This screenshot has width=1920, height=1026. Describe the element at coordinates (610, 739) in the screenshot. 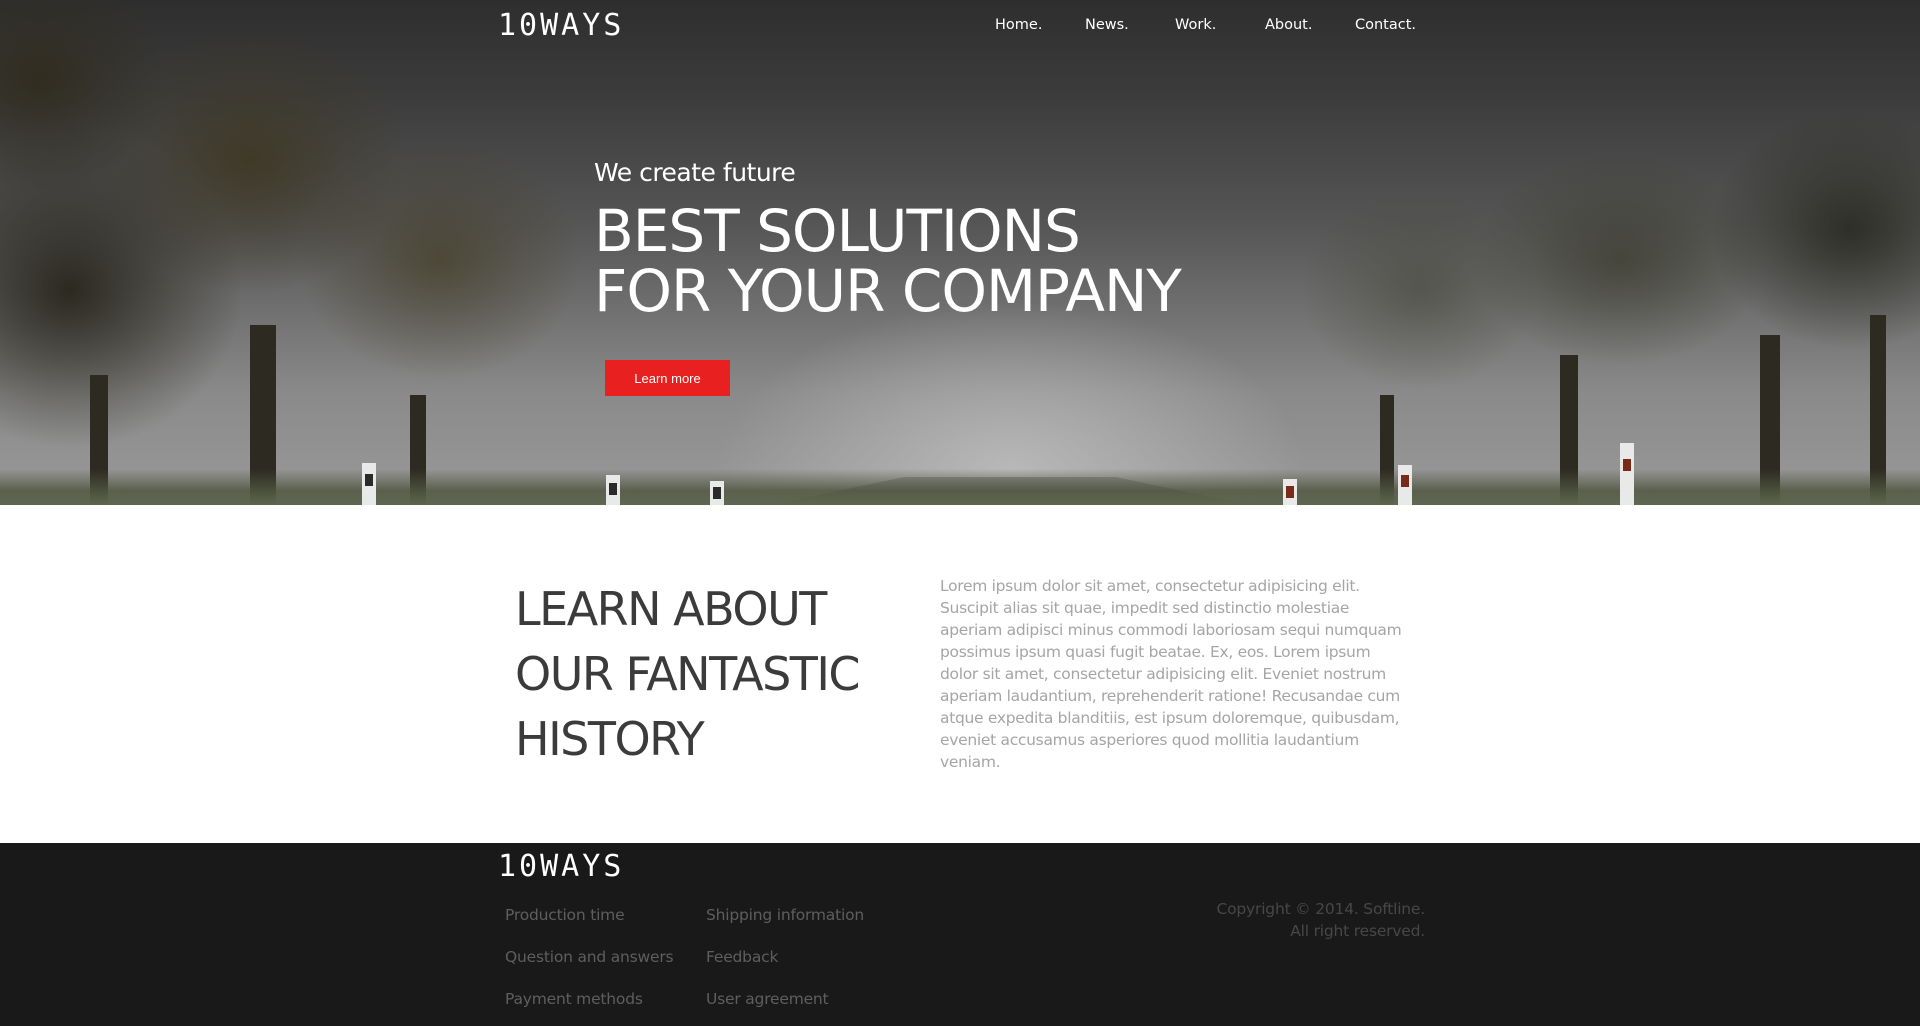

I see `about-heading-line3: HISTORY` at that location.